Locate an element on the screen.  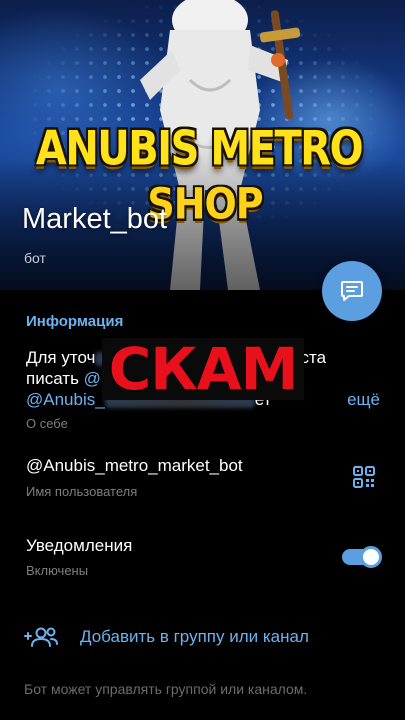
username-caption: Имя пользователя is located at coordinates (82, 491).